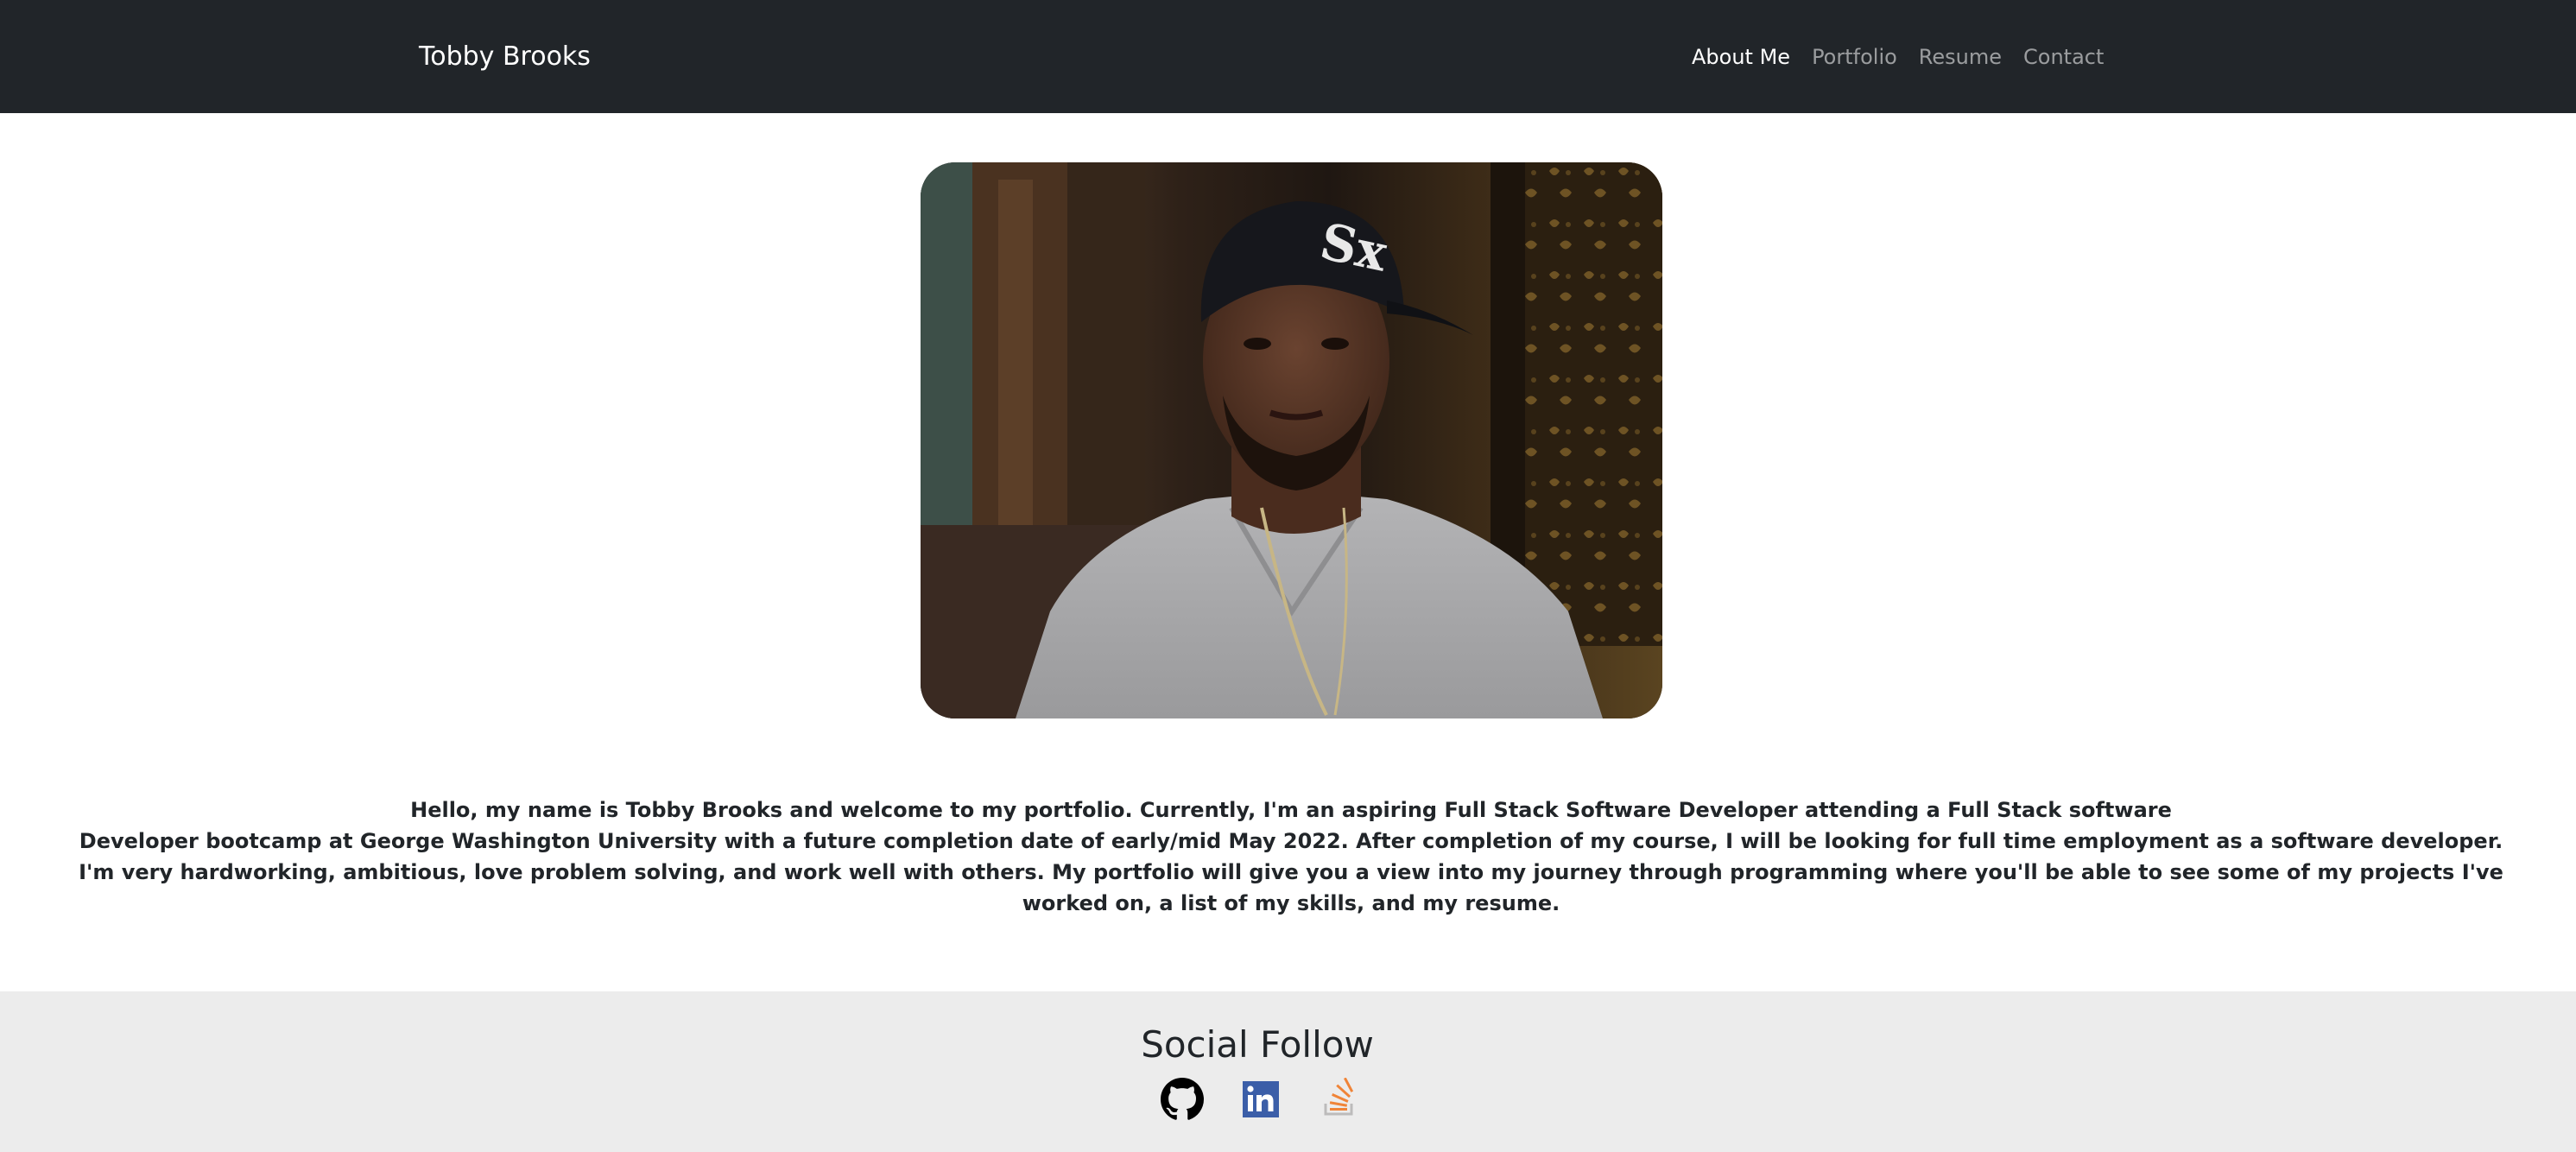  Describe the element at coordinates (1257, 1045) in the screenshot. I see `footer-title: Social Follow` at that location.